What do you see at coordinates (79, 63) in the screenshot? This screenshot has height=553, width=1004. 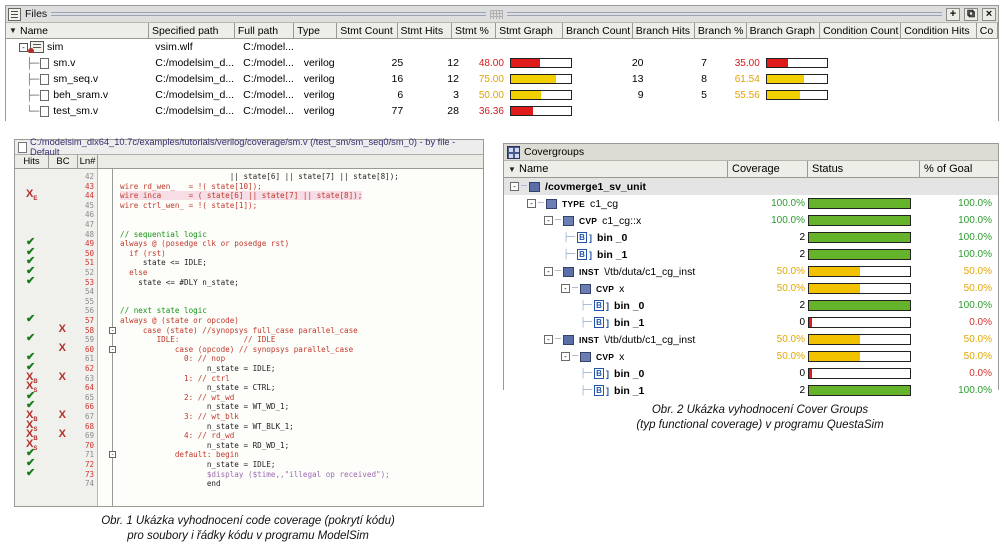 I see `file-name-cell: ├─ sm.v` at bounding box center [79, 63].